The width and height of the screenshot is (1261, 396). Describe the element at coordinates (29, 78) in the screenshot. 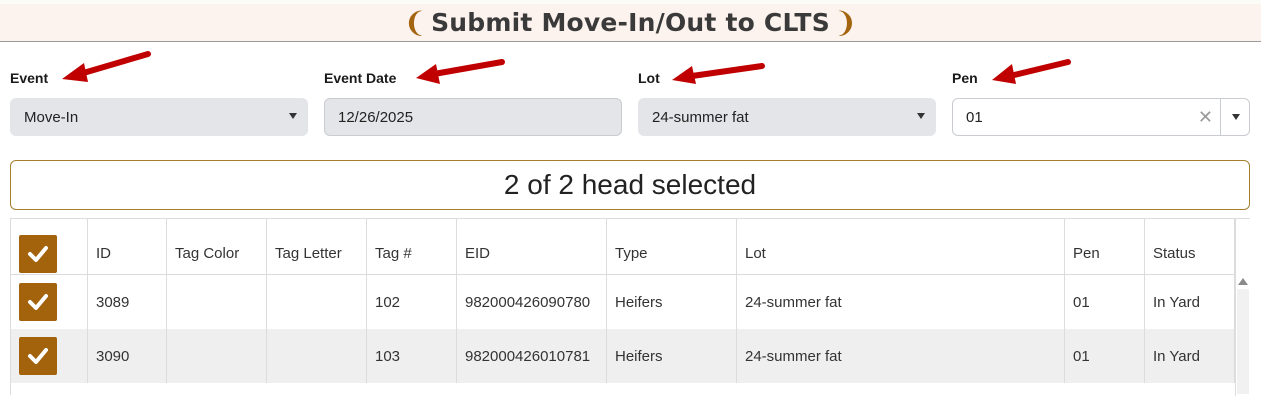

I see `event-label: Event` at that location.